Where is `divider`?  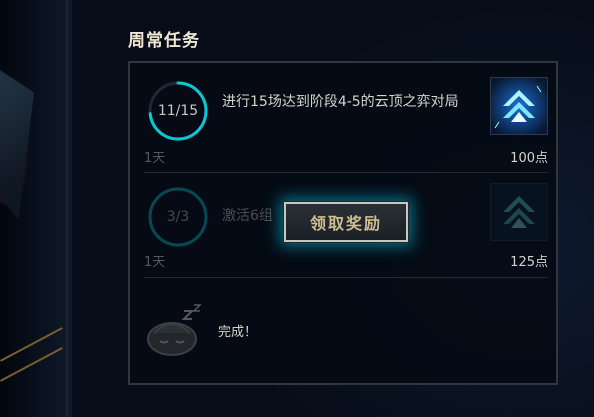
divider is located at coordinates (346, 277).